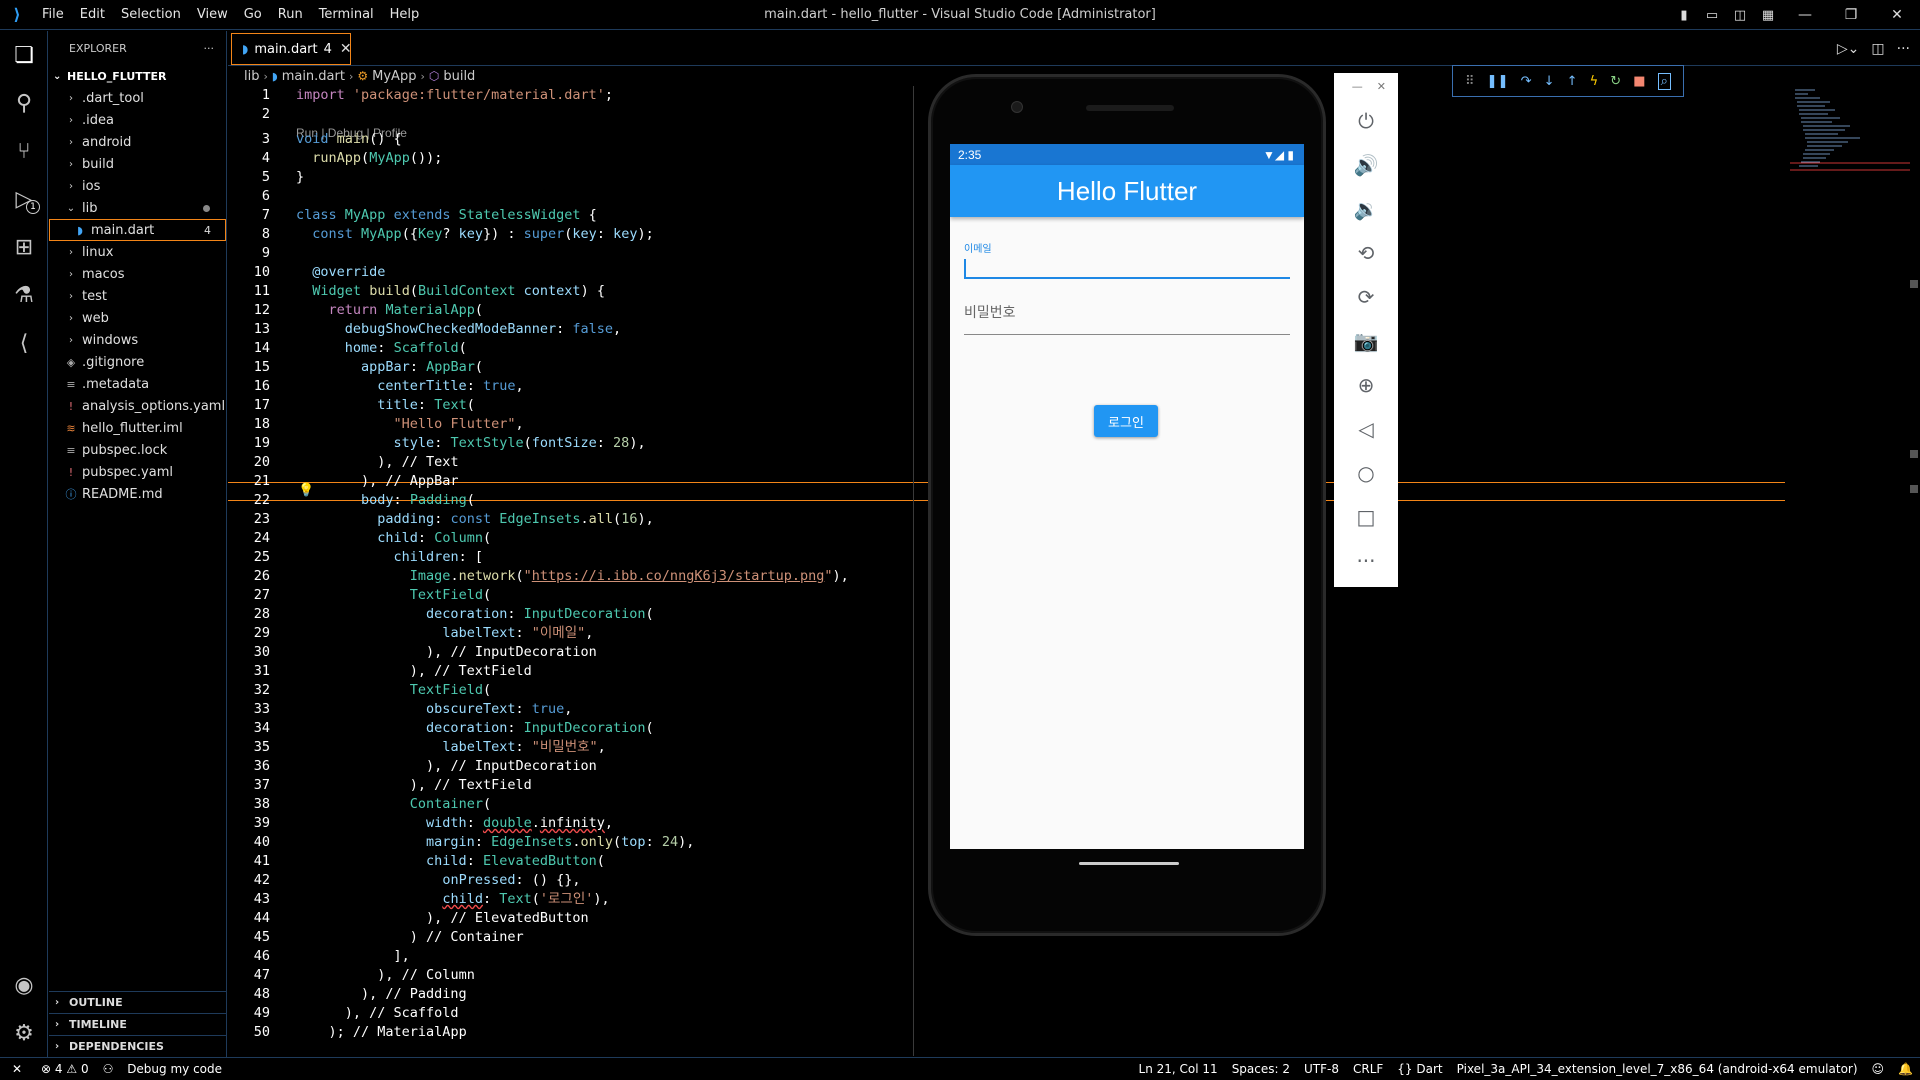 The width and height of the screenshot is (1920, 1080). What do you see at coordinates (24, 151) in the screenshot?
I see `source-control-icon: ⑂` at bounding box center [24, 151].